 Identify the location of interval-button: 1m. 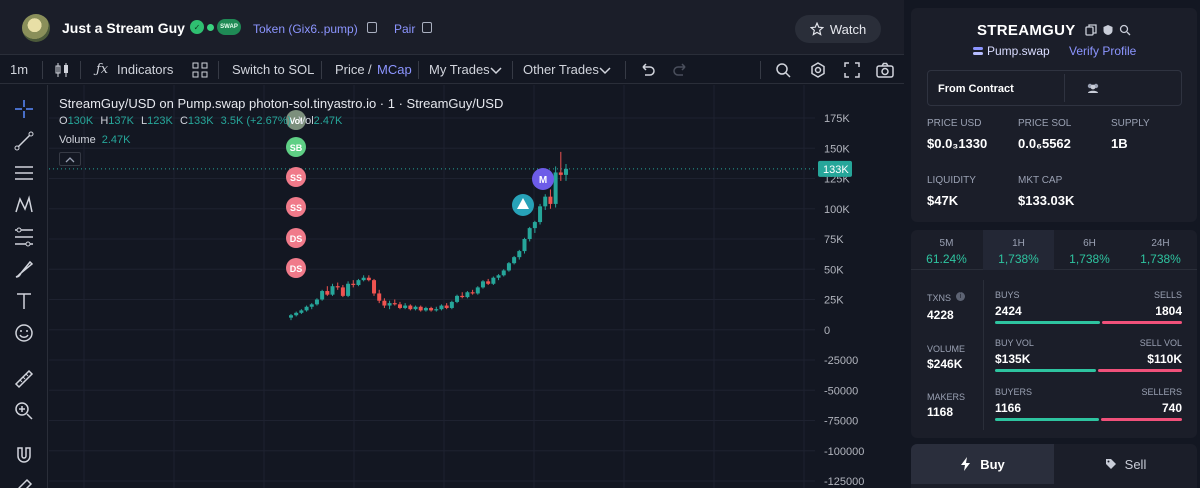
(19, 69).